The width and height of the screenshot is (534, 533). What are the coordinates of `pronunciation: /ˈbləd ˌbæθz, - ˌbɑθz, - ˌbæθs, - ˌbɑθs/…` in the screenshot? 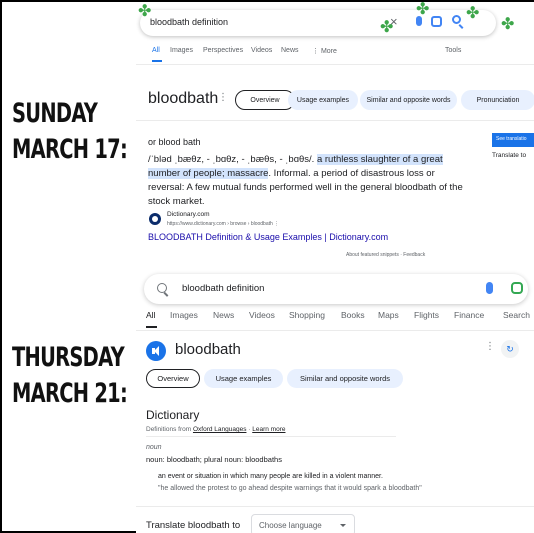 It's located at (231, 159).